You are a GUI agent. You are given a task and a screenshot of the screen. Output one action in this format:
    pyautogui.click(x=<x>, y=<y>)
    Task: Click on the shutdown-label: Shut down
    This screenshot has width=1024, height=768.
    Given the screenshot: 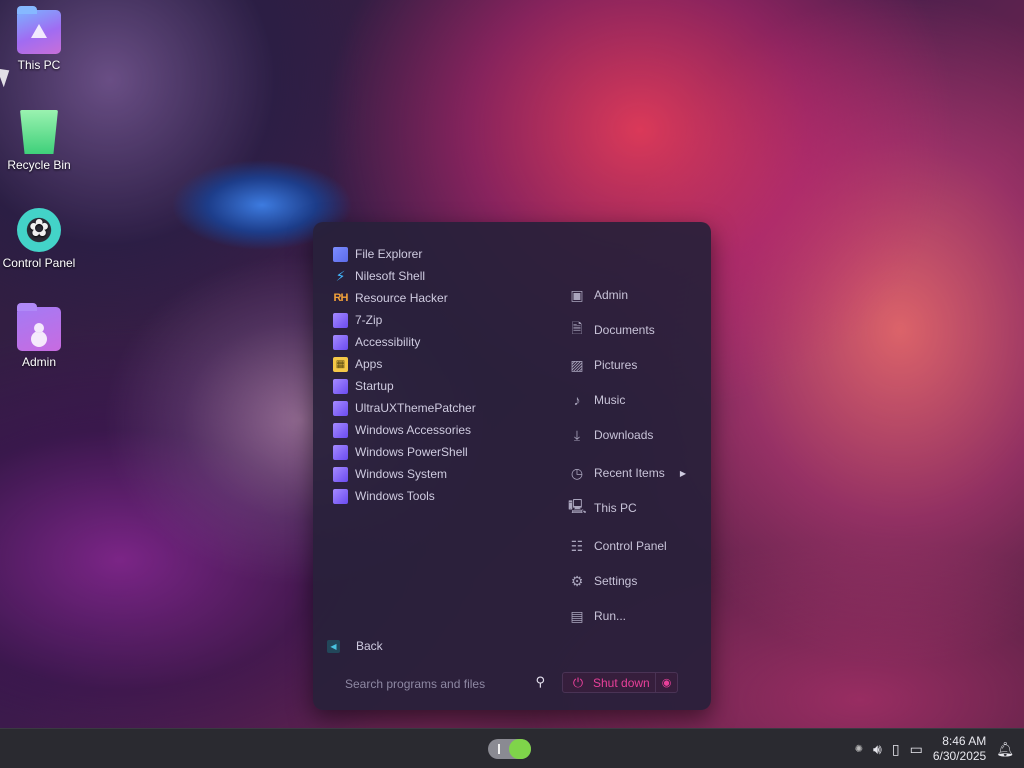 What is the action you would take?
    pyautogui.click(x=621, y=682)
    